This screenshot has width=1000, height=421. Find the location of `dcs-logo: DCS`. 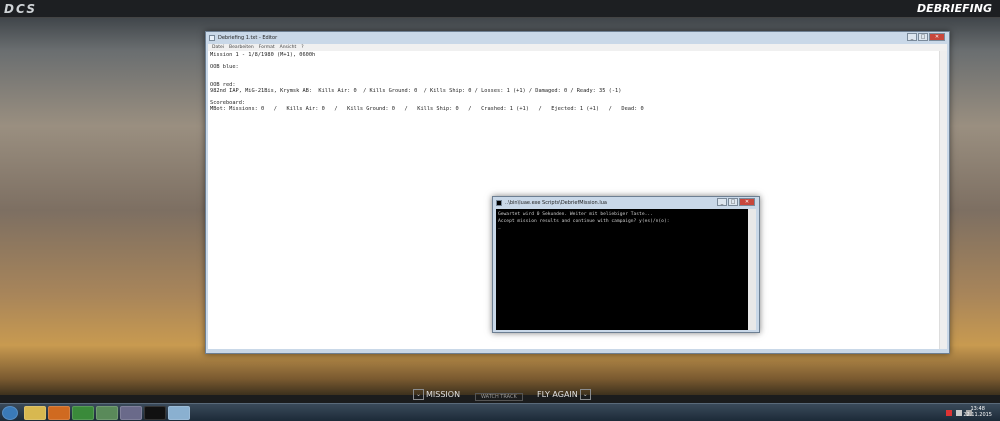

dcs-logo: DCS is located at coordinates (20, 9).